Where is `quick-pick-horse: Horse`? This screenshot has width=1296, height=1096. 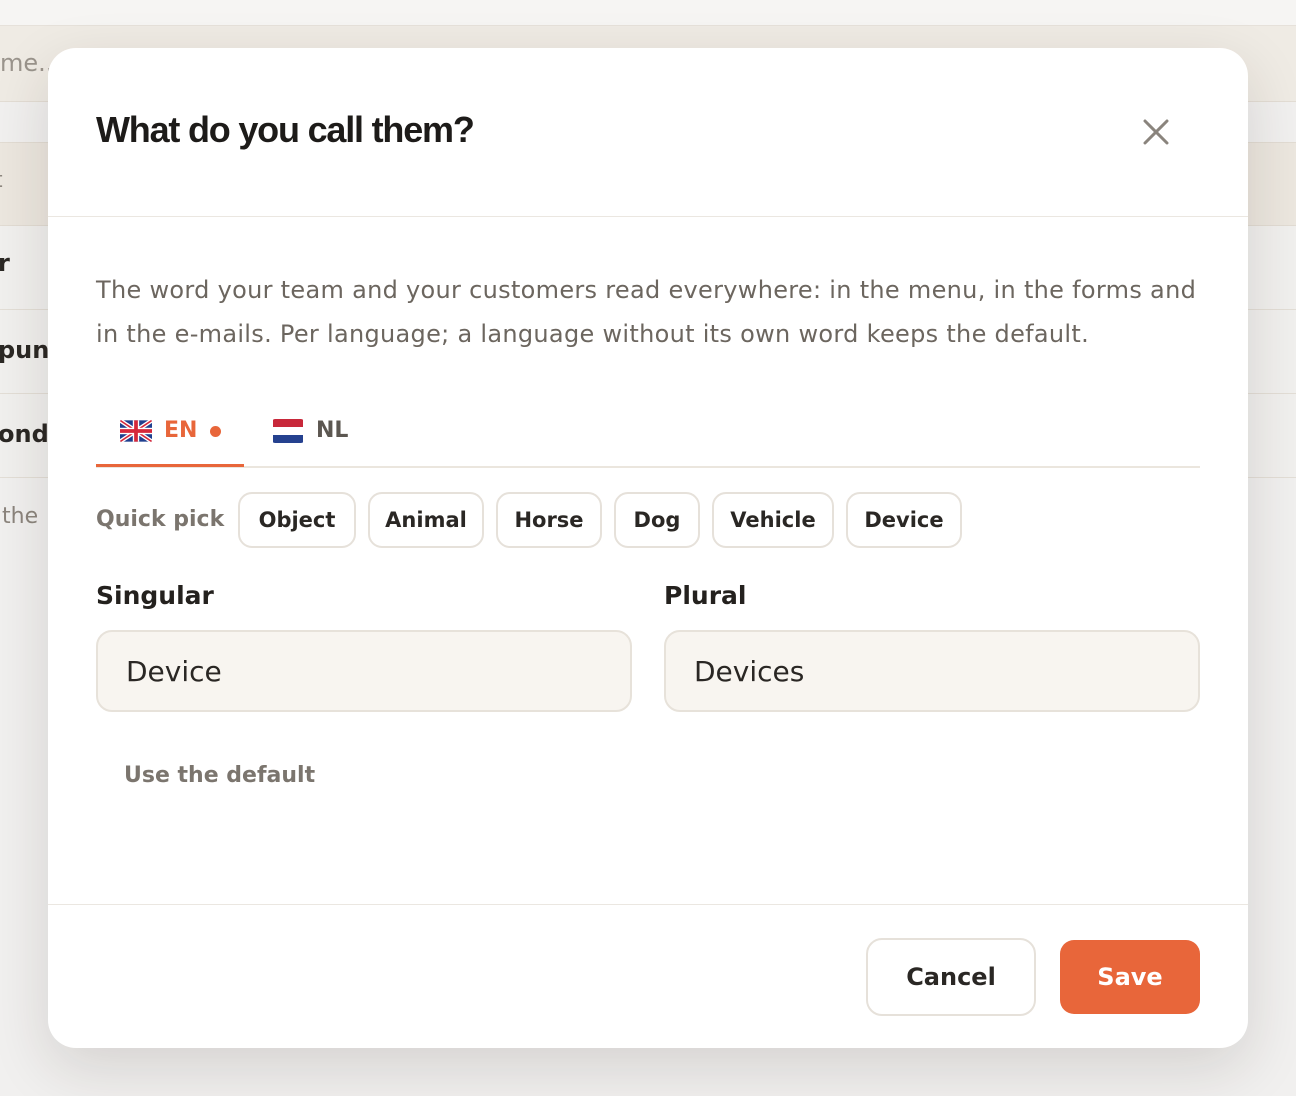
quick-pick-horse: Horse is located at coordinates (549, 520).